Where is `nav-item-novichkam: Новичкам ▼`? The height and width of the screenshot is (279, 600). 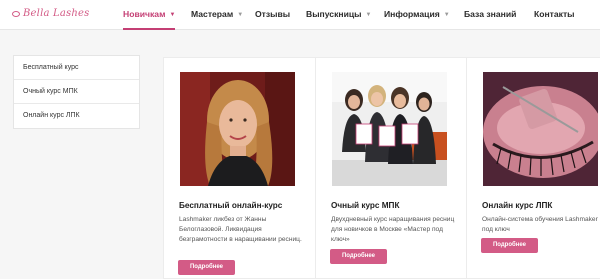
nav-item-novichkam: Новичкам ▼ is located at coordinates (149, 15).